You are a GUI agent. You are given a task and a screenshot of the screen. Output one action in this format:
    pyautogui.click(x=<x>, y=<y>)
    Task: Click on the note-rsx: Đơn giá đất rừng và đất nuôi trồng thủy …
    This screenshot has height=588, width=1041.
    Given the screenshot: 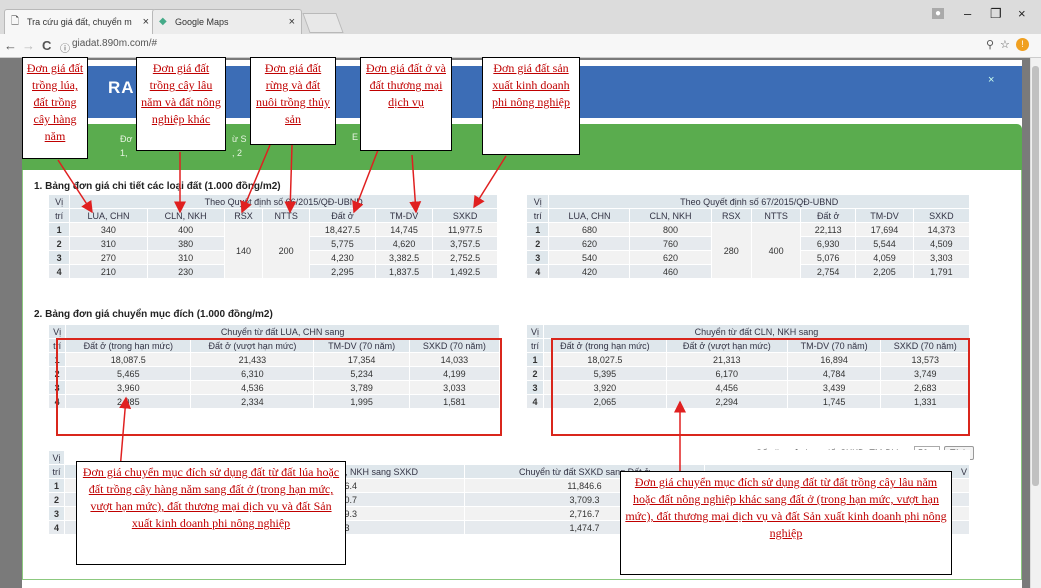 What is the action you would take?
    pyautogui.click(x=293, y=101)
    